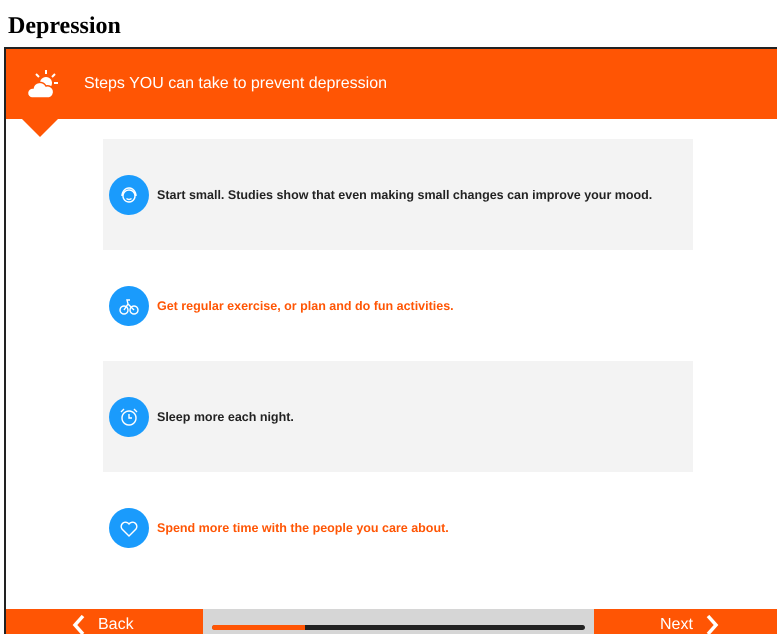 The height and width of the screenshot is (634, 777). What do you see at coordinates (711, 624) in the screenshot?
I see `chevron-right-icon` at bounding box center [711, 624].